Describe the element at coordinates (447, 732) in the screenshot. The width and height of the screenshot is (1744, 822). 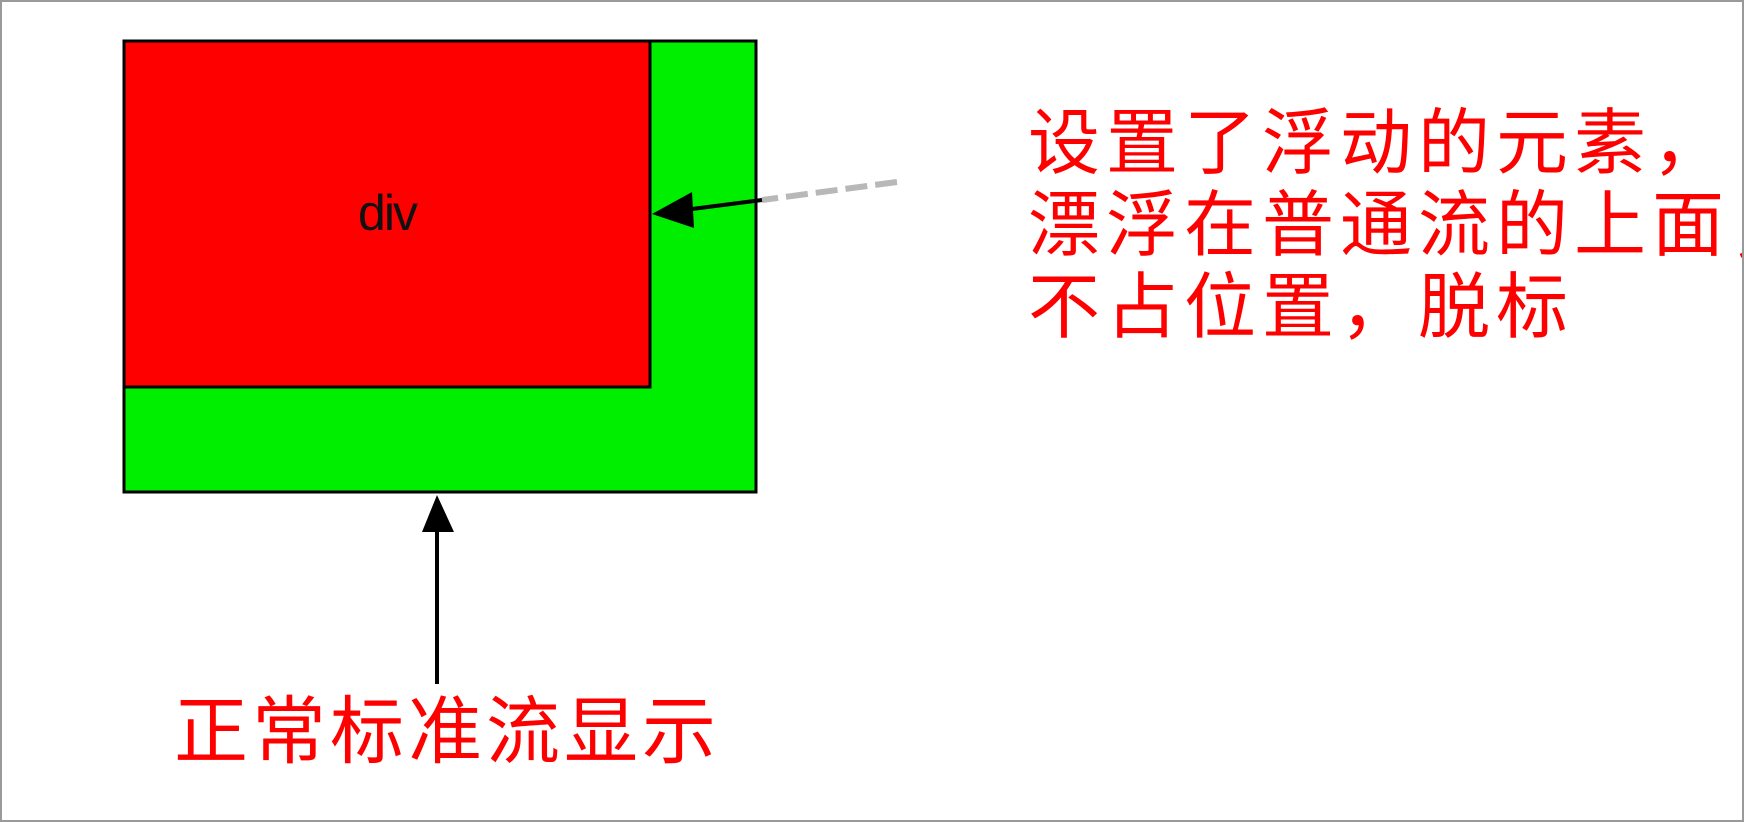
I see `normal-flow-callout-text: 正常标准流显示` at that location.